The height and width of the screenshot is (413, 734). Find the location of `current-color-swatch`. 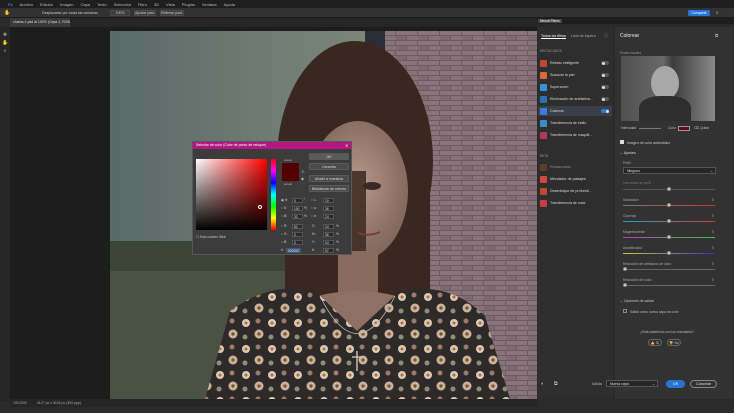

current-color-swatch is located at coordinates (290, 176).